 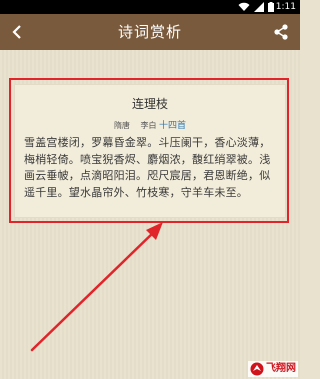 I want to click on logo-icon, so click(x=257, y=369).